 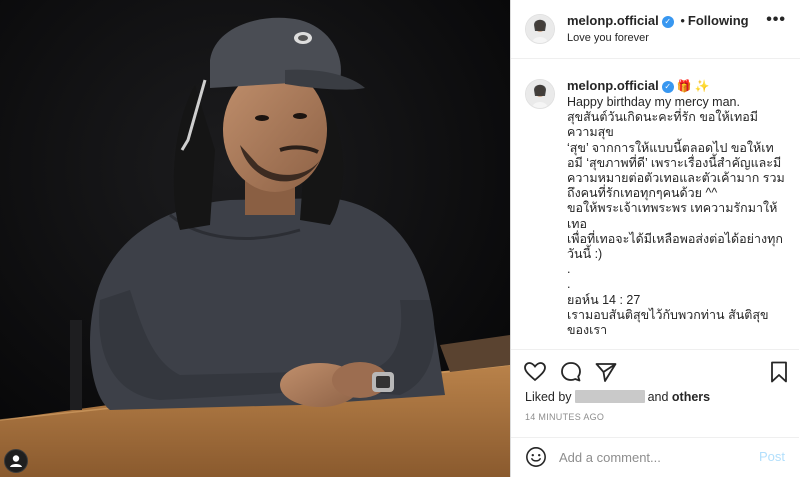 I want to click on avatar, so click(x=540, y=29).